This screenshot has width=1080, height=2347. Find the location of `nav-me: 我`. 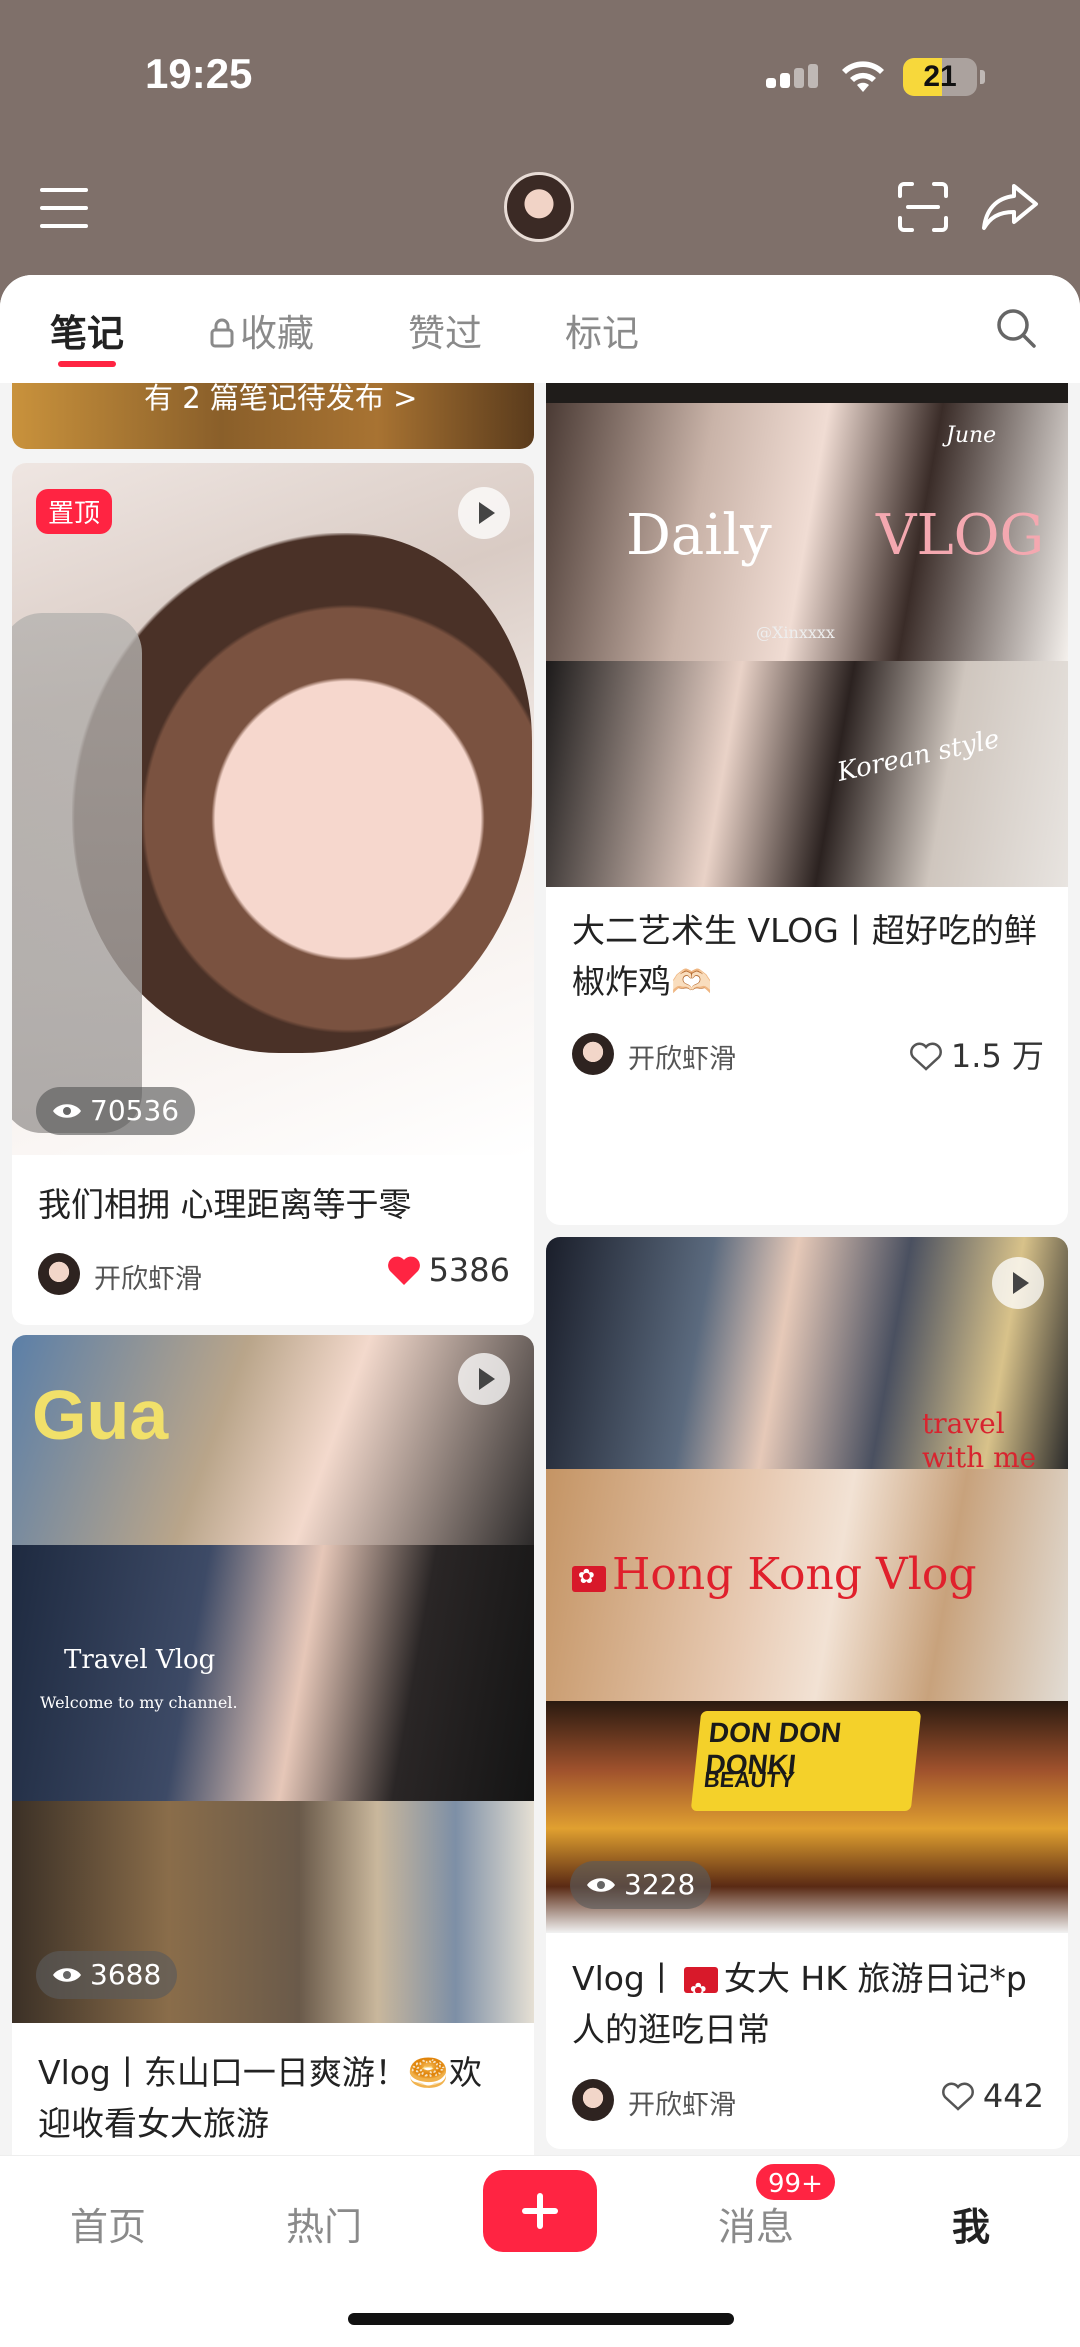

nav-me: 我 is located at coordinates (971, 2223).